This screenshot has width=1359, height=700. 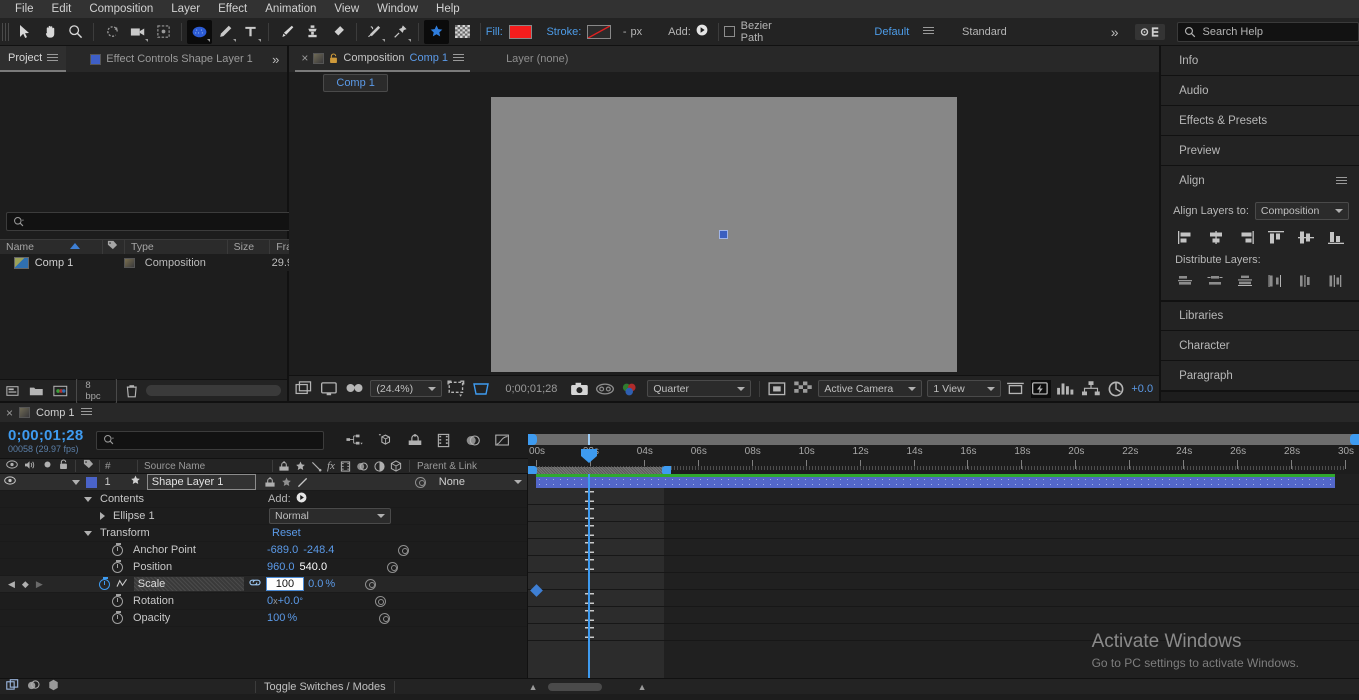 I want to click on timeline-close-icon: ×, so click(x=9, y=413).